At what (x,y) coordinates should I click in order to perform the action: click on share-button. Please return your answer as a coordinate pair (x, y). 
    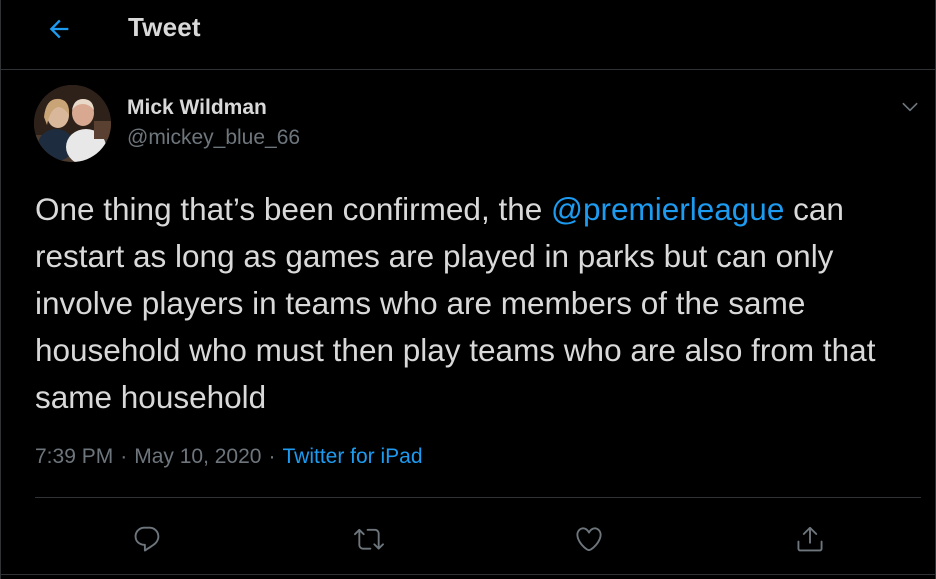
    Looking at the image, I should click on (810, 539).